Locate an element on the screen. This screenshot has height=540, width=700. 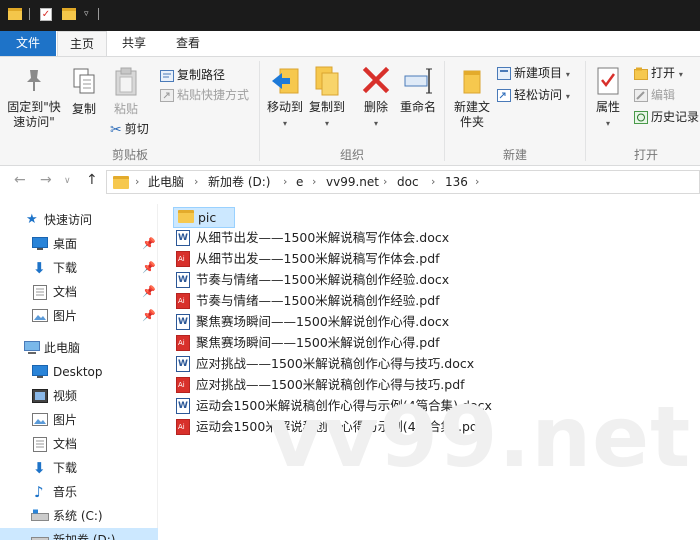
nav-label: 系统 (C:) is located at coordinates (78, 516).